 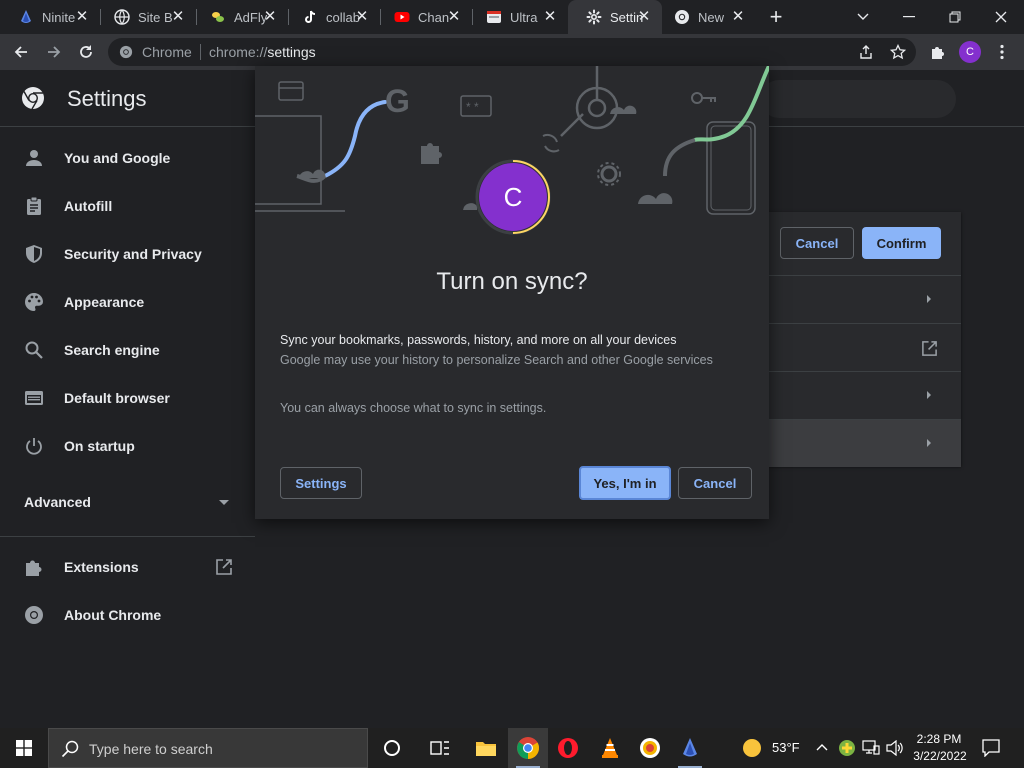 I want to click on sidebar-item-label: Appearance, so click(x=104, y=302).